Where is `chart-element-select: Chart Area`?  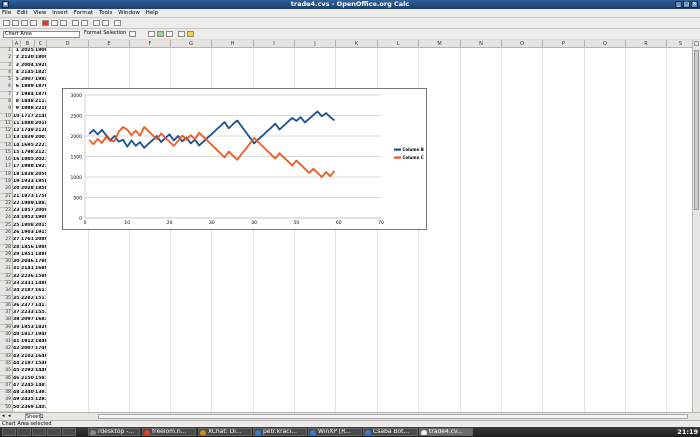
chart-element-select: Chart Area is located at coordinates (41, 34).